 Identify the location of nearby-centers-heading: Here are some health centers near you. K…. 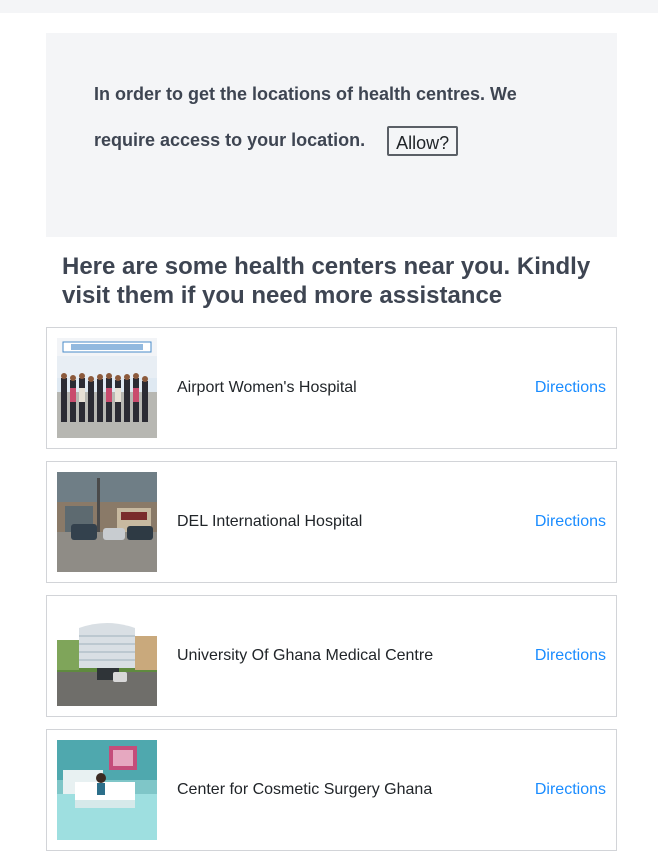
(326, 281).